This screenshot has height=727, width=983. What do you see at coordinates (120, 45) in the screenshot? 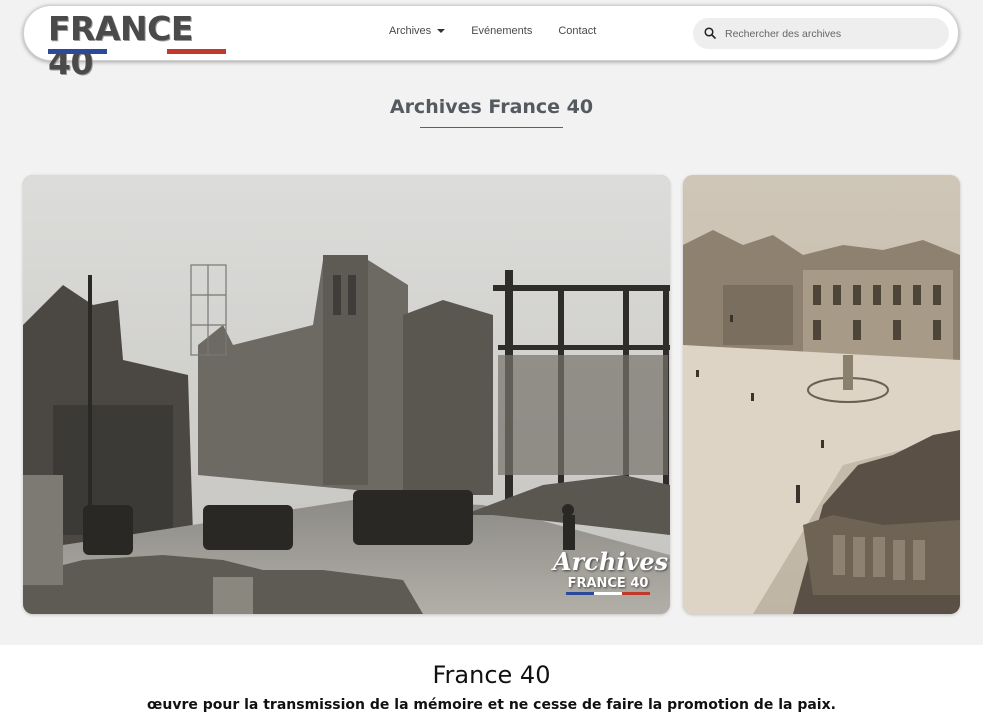
I see `logo-text: FRANCE 40` at bounding box center [120, 45].